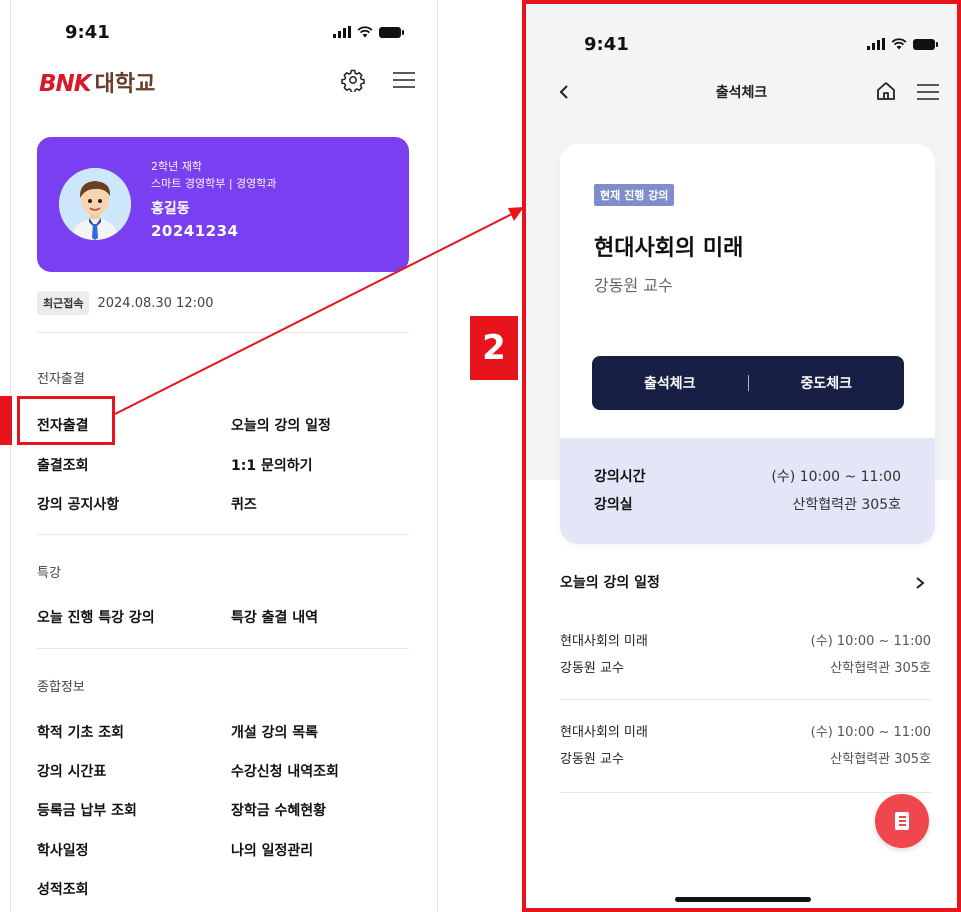 The image size is (961, 912). What do you see at coordinates (670, 383) in the screenshot?
I see `attendance-check-button: 출석체크` at bounding box center [670, 383].